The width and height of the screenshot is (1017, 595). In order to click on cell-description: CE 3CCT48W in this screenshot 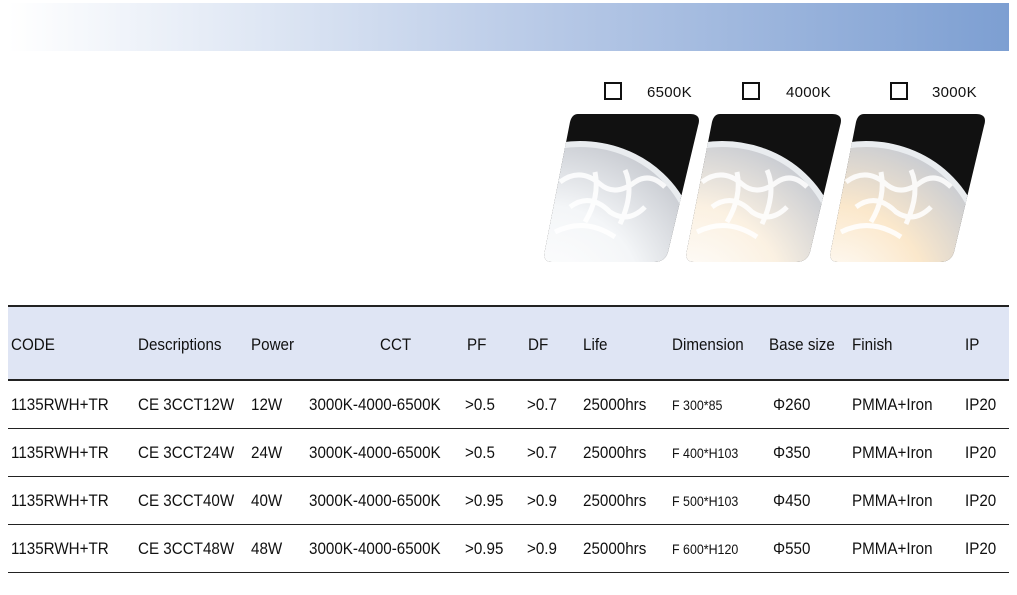, I will do `click(186, 549)`.